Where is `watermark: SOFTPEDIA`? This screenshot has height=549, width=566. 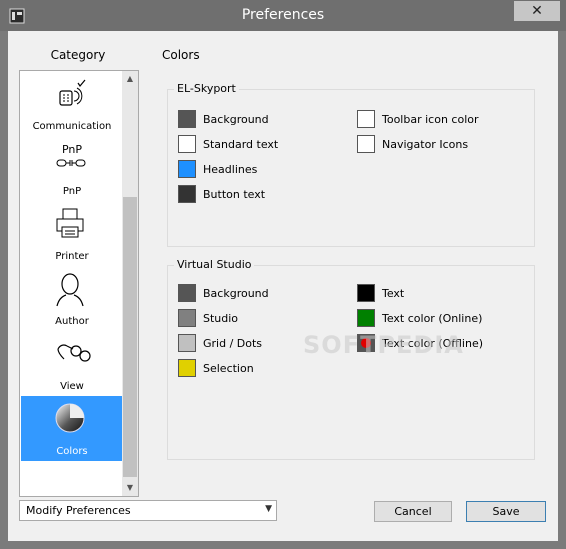
watermark: SOFTPEDIA is located at coordinates (383, 345).